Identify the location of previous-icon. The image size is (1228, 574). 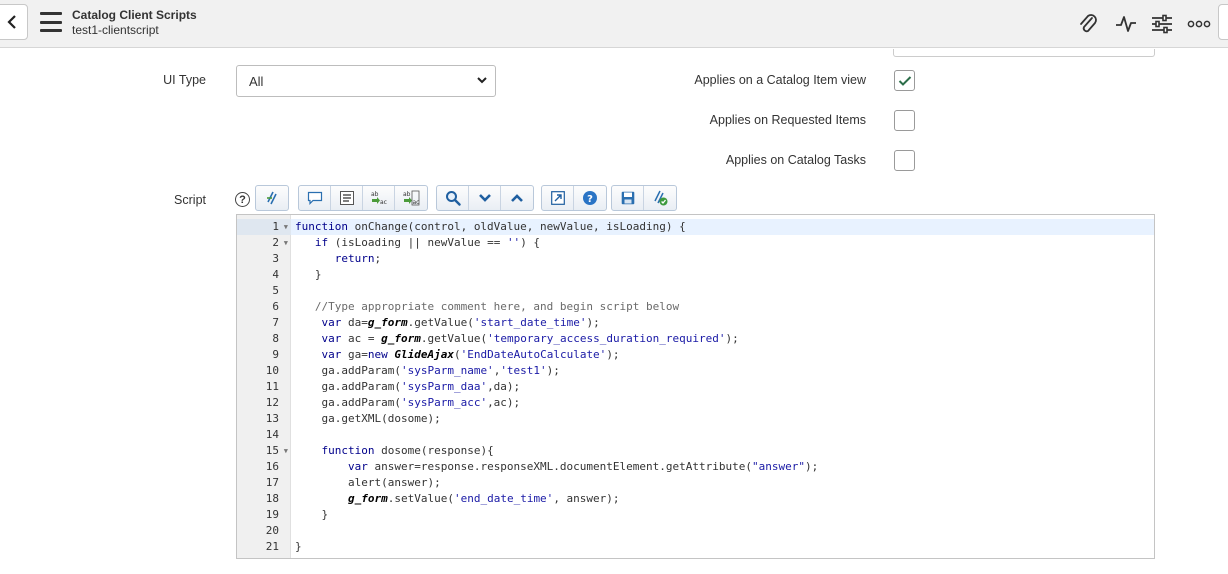
(517, 198).